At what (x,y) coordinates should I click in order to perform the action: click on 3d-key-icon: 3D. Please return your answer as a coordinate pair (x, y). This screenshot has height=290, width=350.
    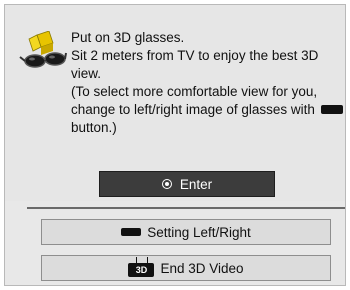
    Looking at the image, I should click on (141, 270).